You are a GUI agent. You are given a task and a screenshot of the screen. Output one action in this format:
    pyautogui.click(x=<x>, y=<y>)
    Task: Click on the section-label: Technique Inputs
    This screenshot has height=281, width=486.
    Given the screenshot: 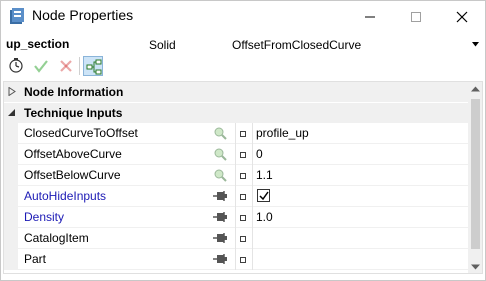 What is the action you would take?
    pyautogui.click(x=73, y=113)
    